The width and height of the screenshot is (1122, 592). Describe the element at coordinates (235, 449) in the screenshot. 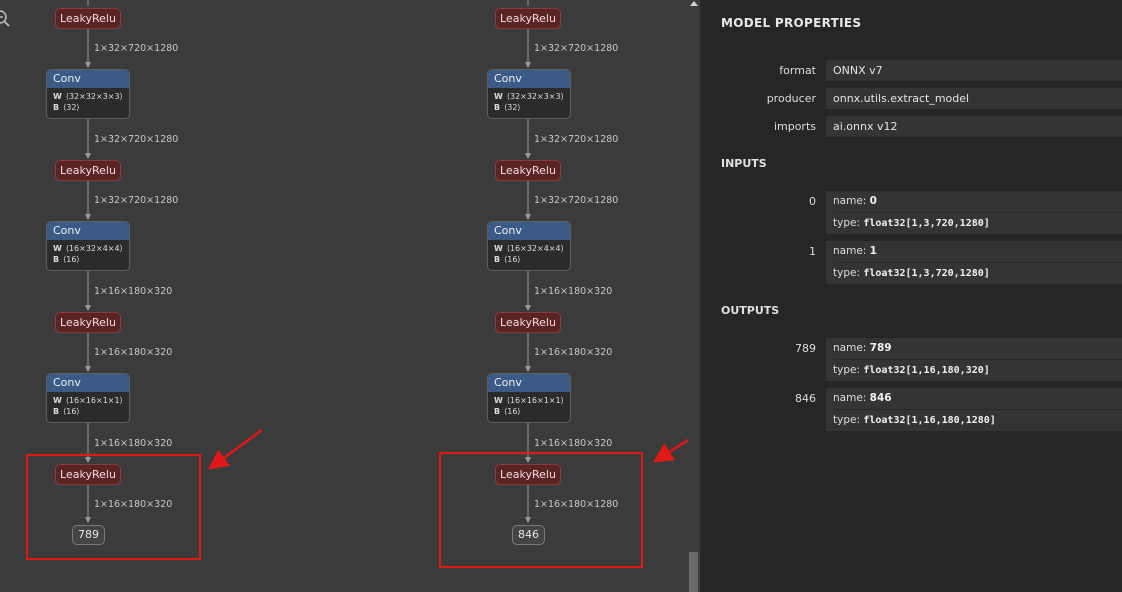

I see `annotation-arrow-left` at that location.